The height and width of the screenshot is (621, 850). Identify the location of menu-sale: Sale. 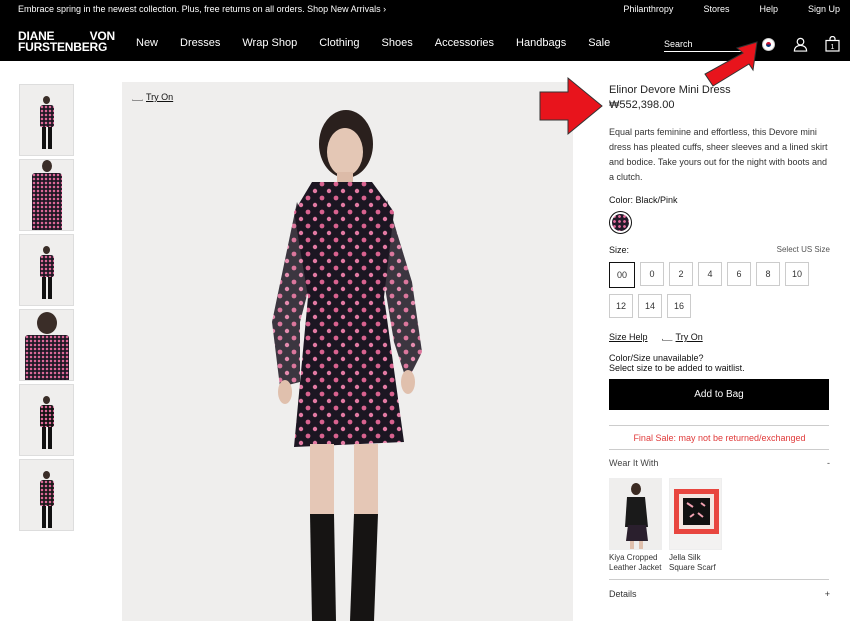
(599, 43).